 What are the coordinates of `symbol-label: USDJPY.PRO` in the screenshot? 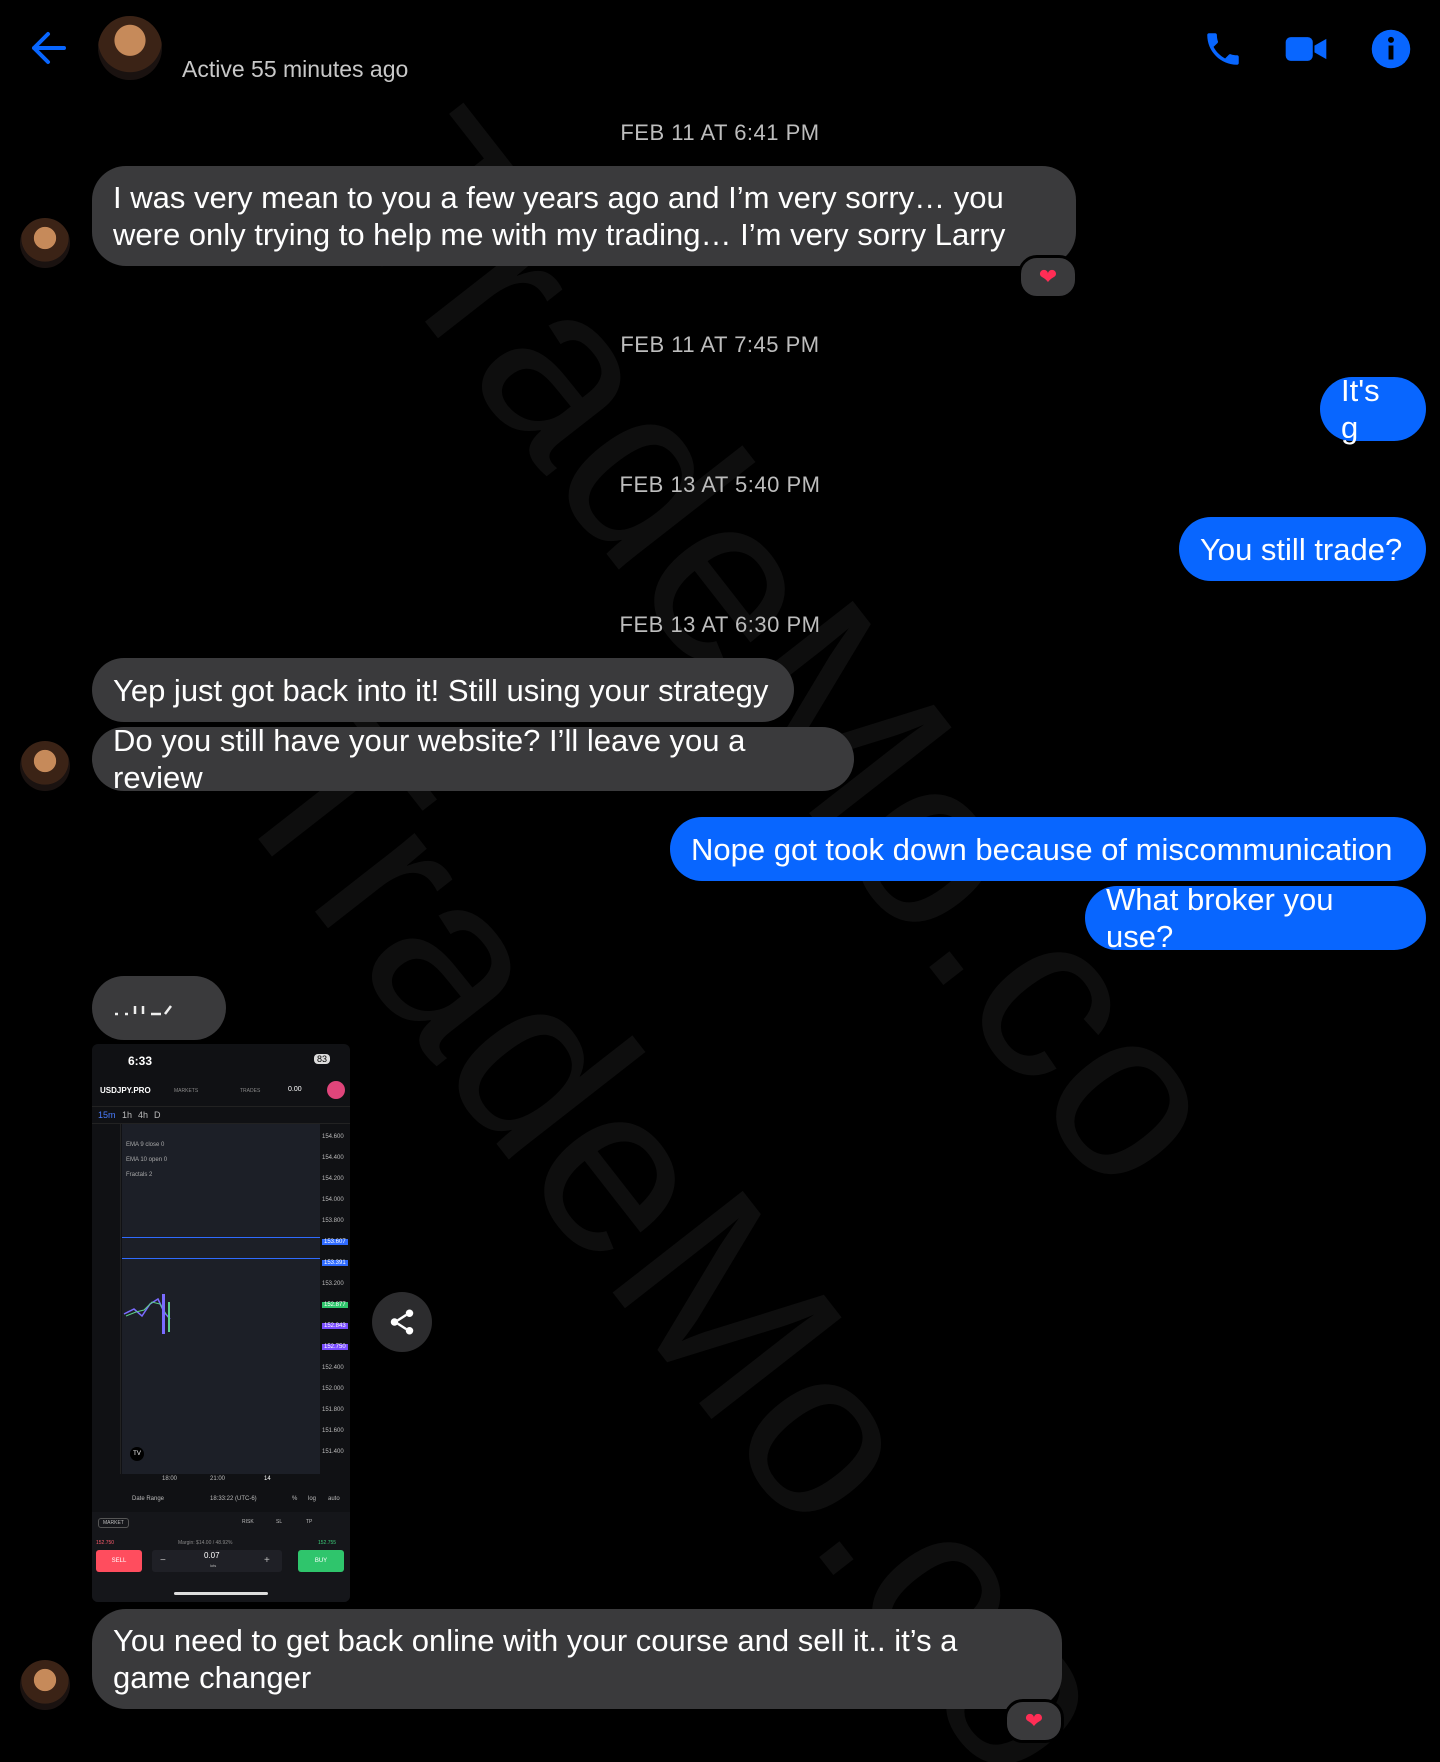 It's located at (125, 1090).